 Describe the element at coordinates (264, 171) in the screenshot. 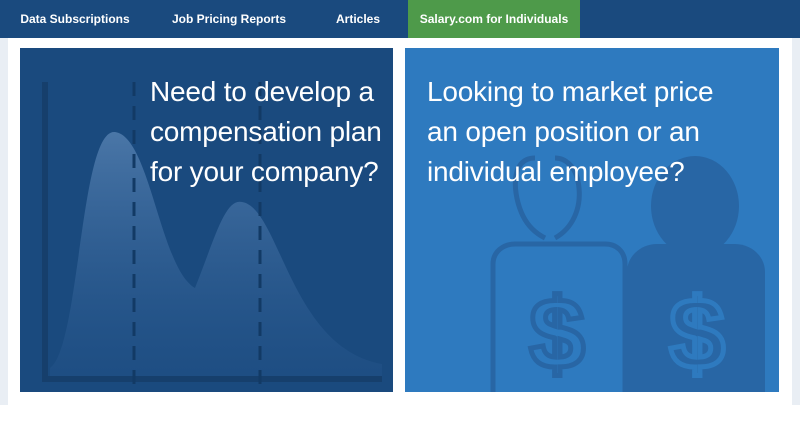

I see `card-left-line-3: for your company?` at that location.